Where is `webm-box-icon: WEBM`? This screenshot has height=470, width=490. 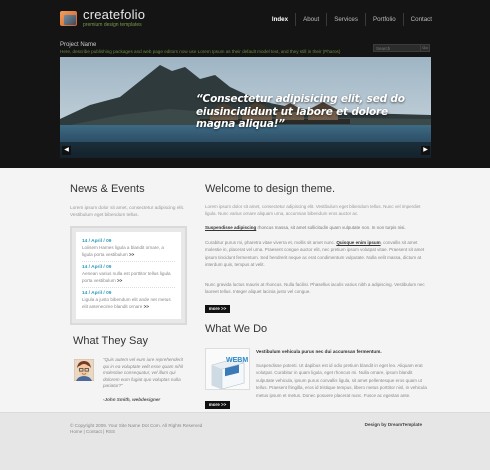 webm-box-icon: WEBM is located at coordinates (227, 369).